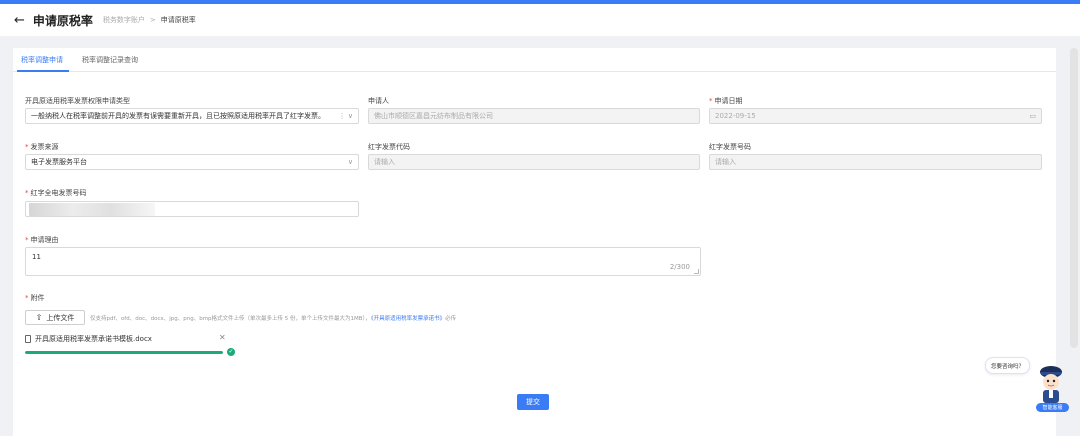 This screenshot has height=436, width=1080. What do you see at coordinates (192, 162) in the screenshot?
I see `invoice-source-select: 电子发票服务平台 ∨` at bounding box center [192, 162].